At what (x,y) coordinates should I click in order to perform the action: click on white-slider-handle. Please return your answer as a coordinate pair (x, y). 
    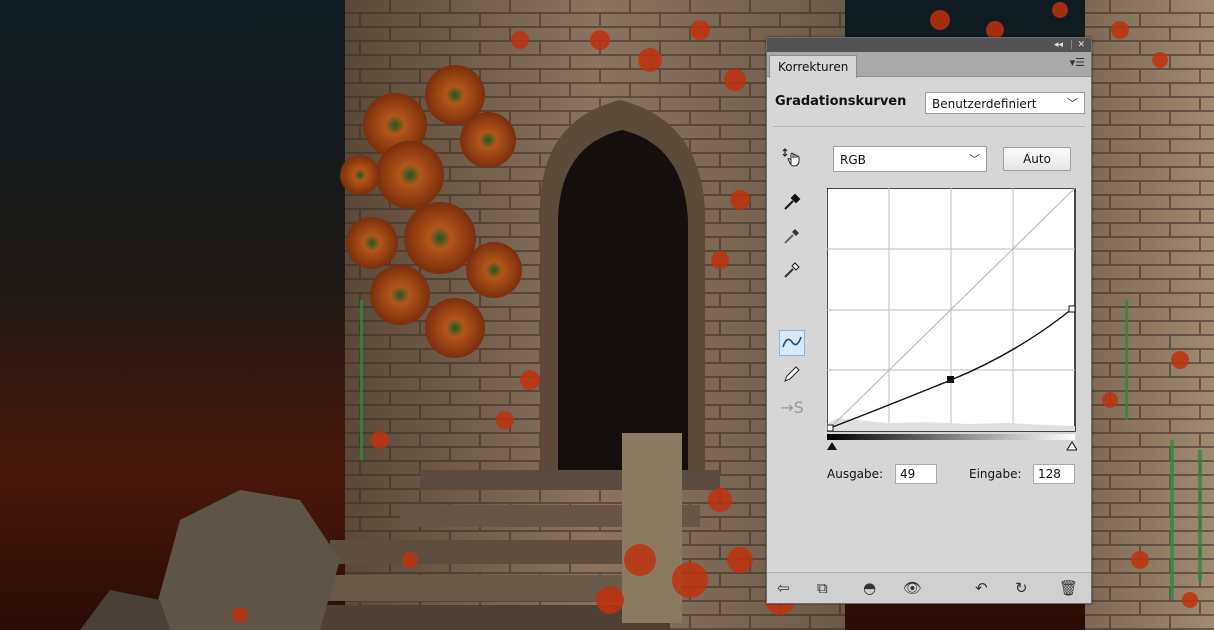
    Looking at the image, I should click on (1071, 446).